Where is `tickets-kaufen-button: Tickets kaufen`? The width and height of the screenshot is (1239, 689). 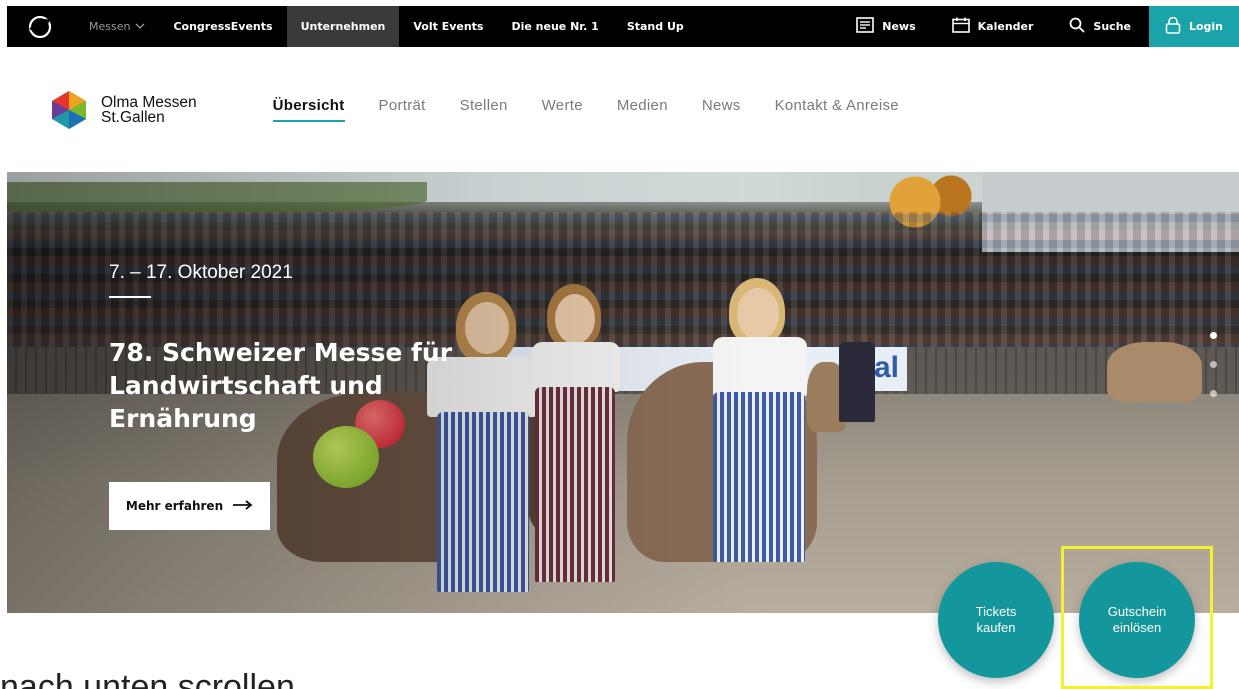 tickets-kaufen-button: Tickets kaufen is located at coordinates (996, 620).